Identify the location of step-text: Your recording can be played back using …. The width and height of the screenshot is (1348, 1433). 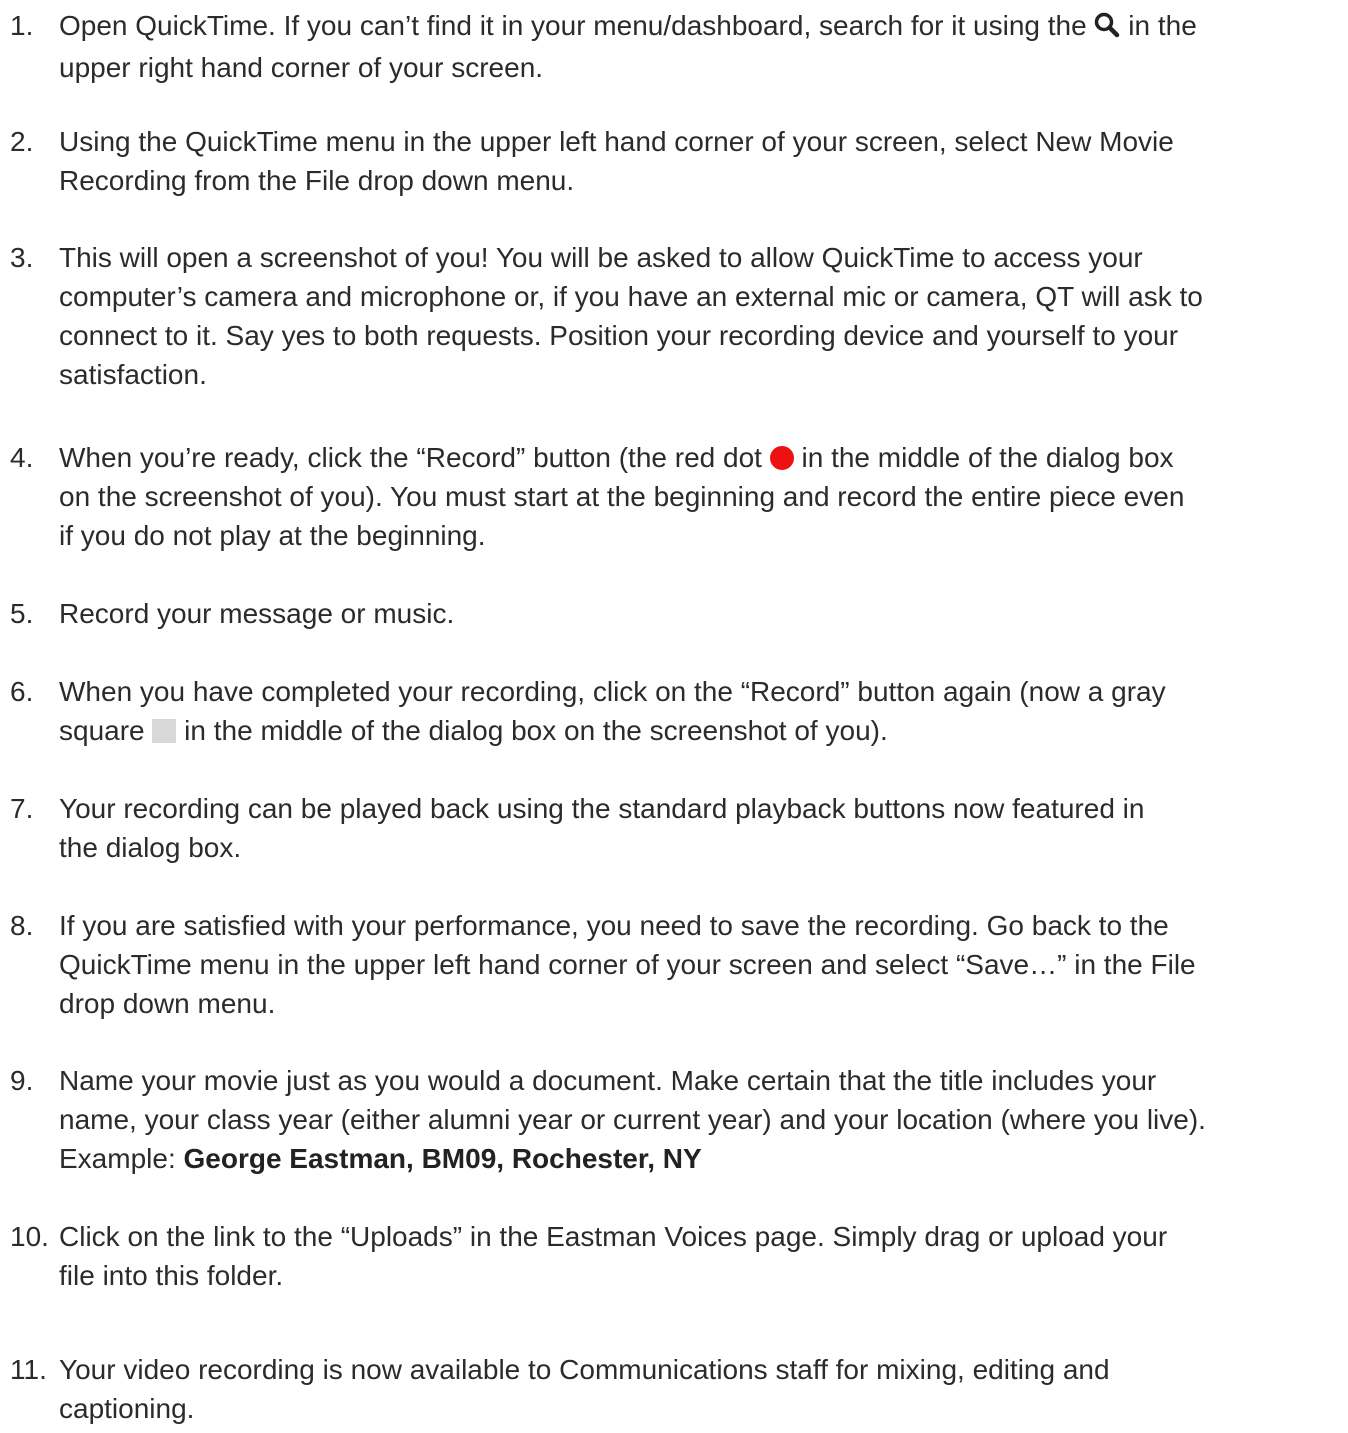
(700, 828).